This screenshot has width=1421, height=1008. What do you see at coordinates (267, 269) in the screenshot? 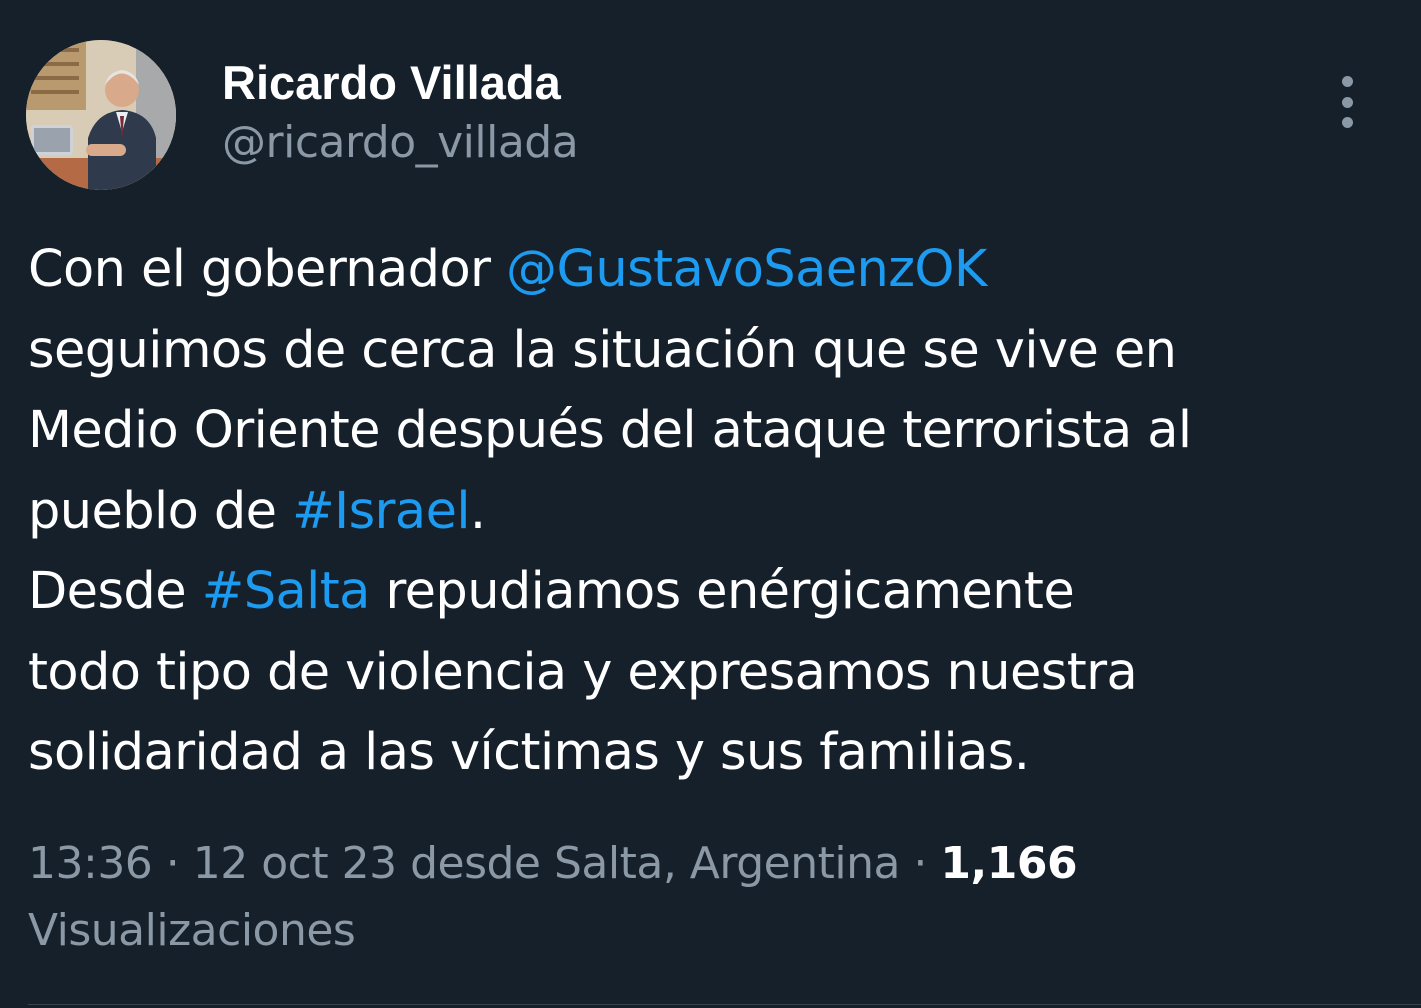
I see `tweet-text-segment: Con el gobernador` at bounding box center [267, 269].